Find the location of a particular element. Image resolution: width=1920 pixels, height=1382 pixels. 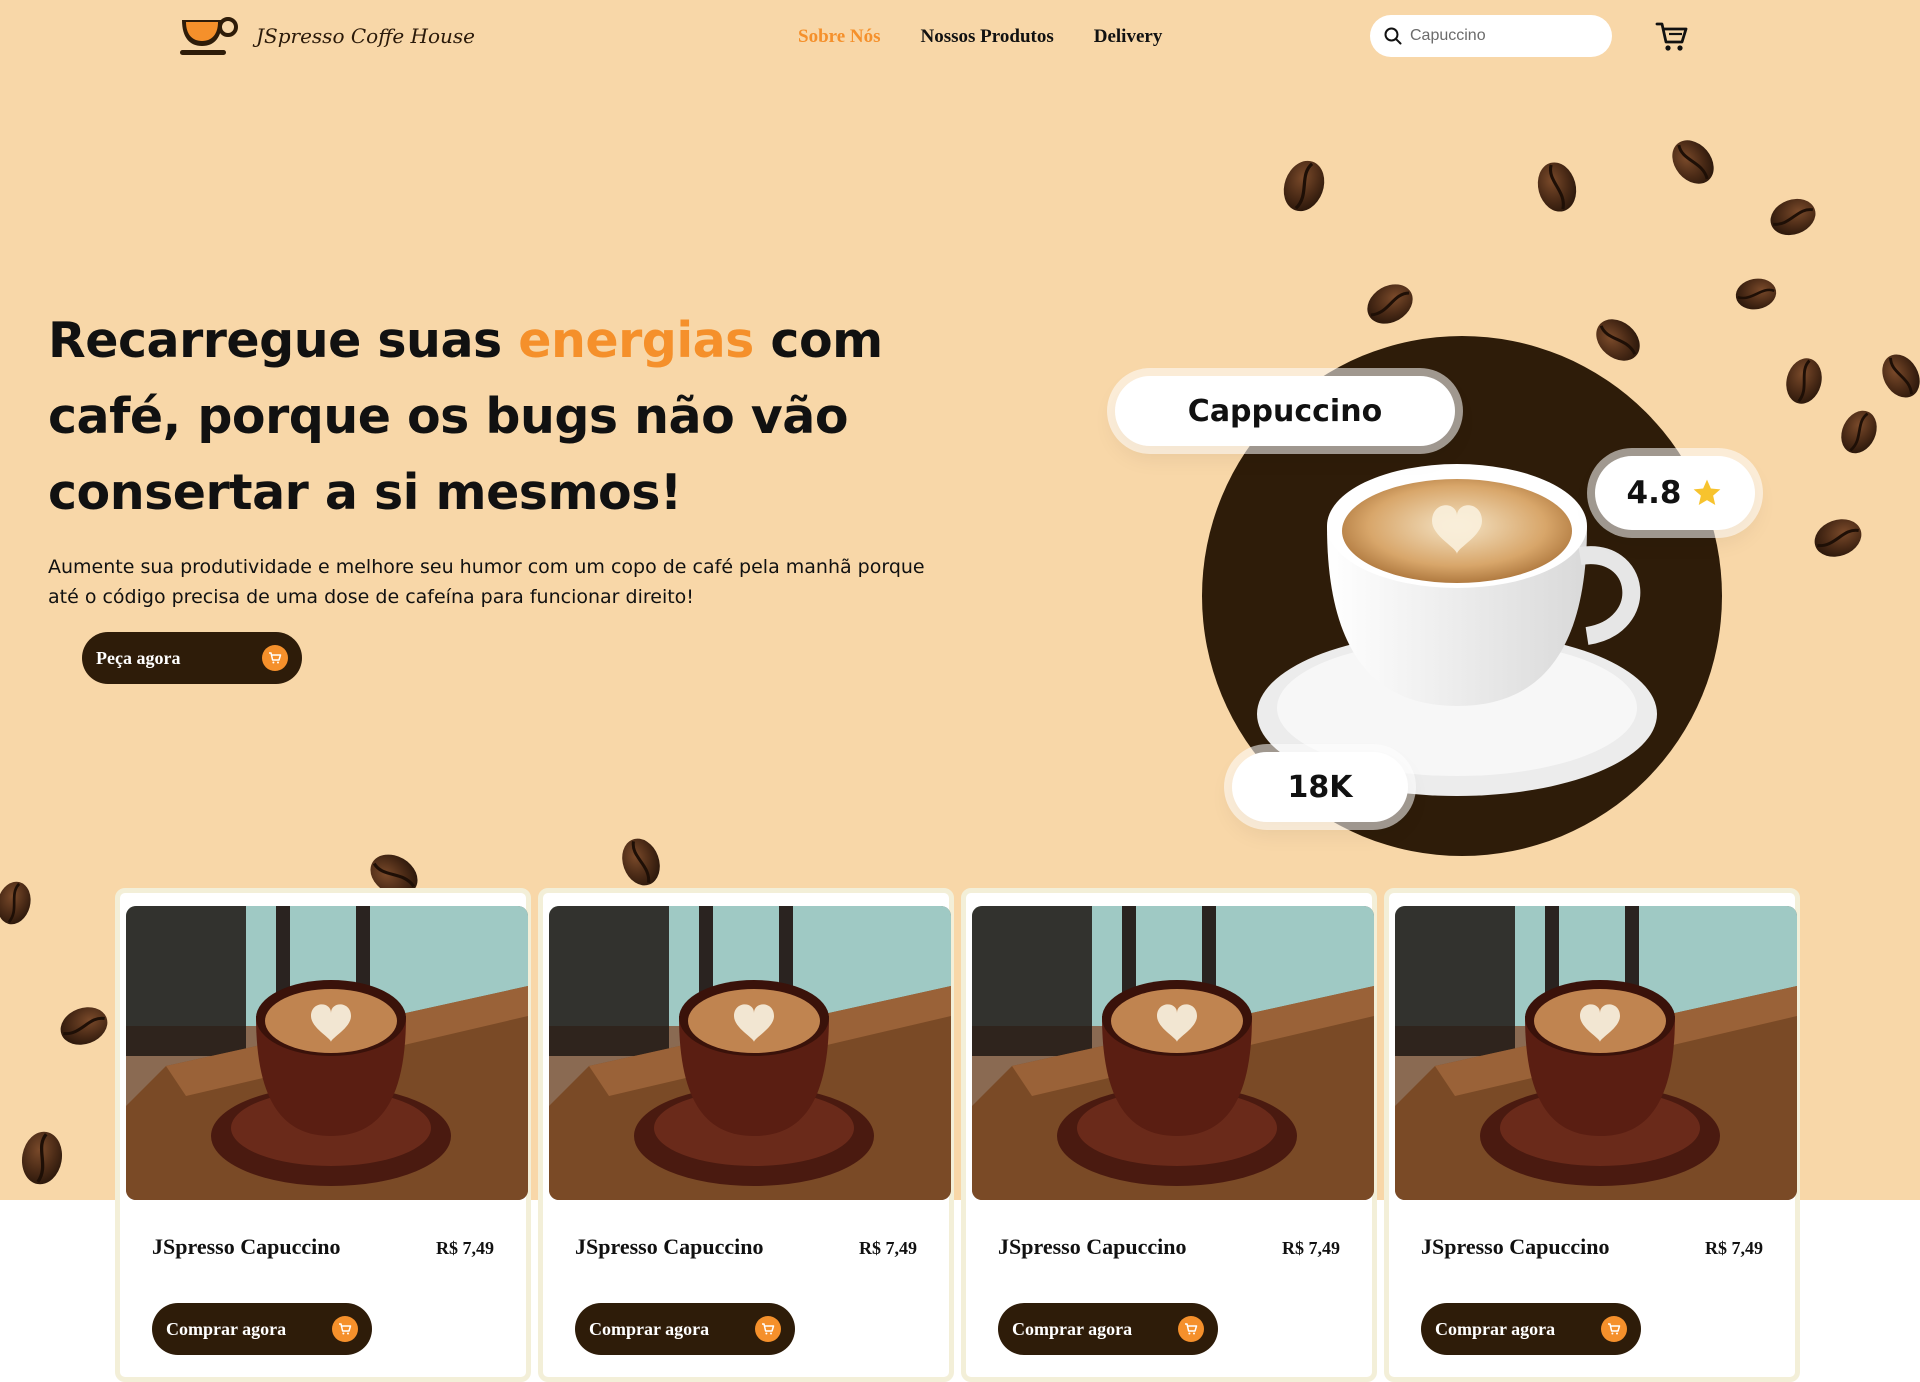

star-icon is located at coordinates (1707, 492).